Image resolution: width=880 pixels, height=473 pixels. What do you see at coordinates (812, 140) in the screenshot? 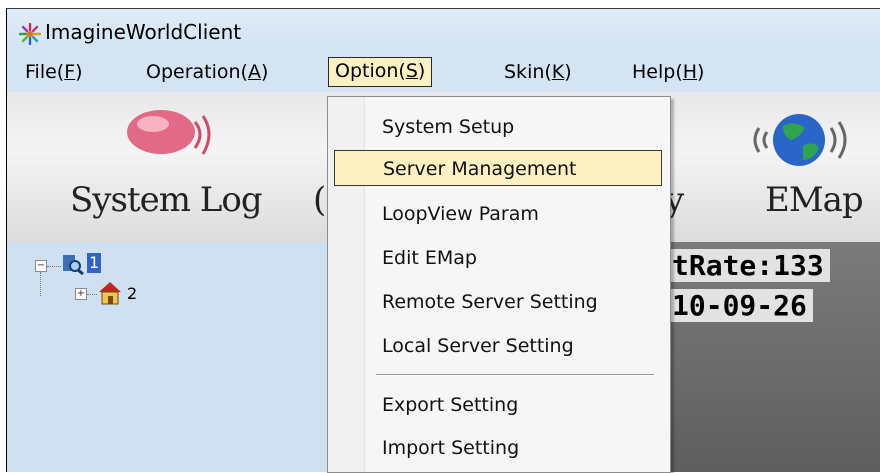
I see `globe-icon` at bounding box center [812, 140].